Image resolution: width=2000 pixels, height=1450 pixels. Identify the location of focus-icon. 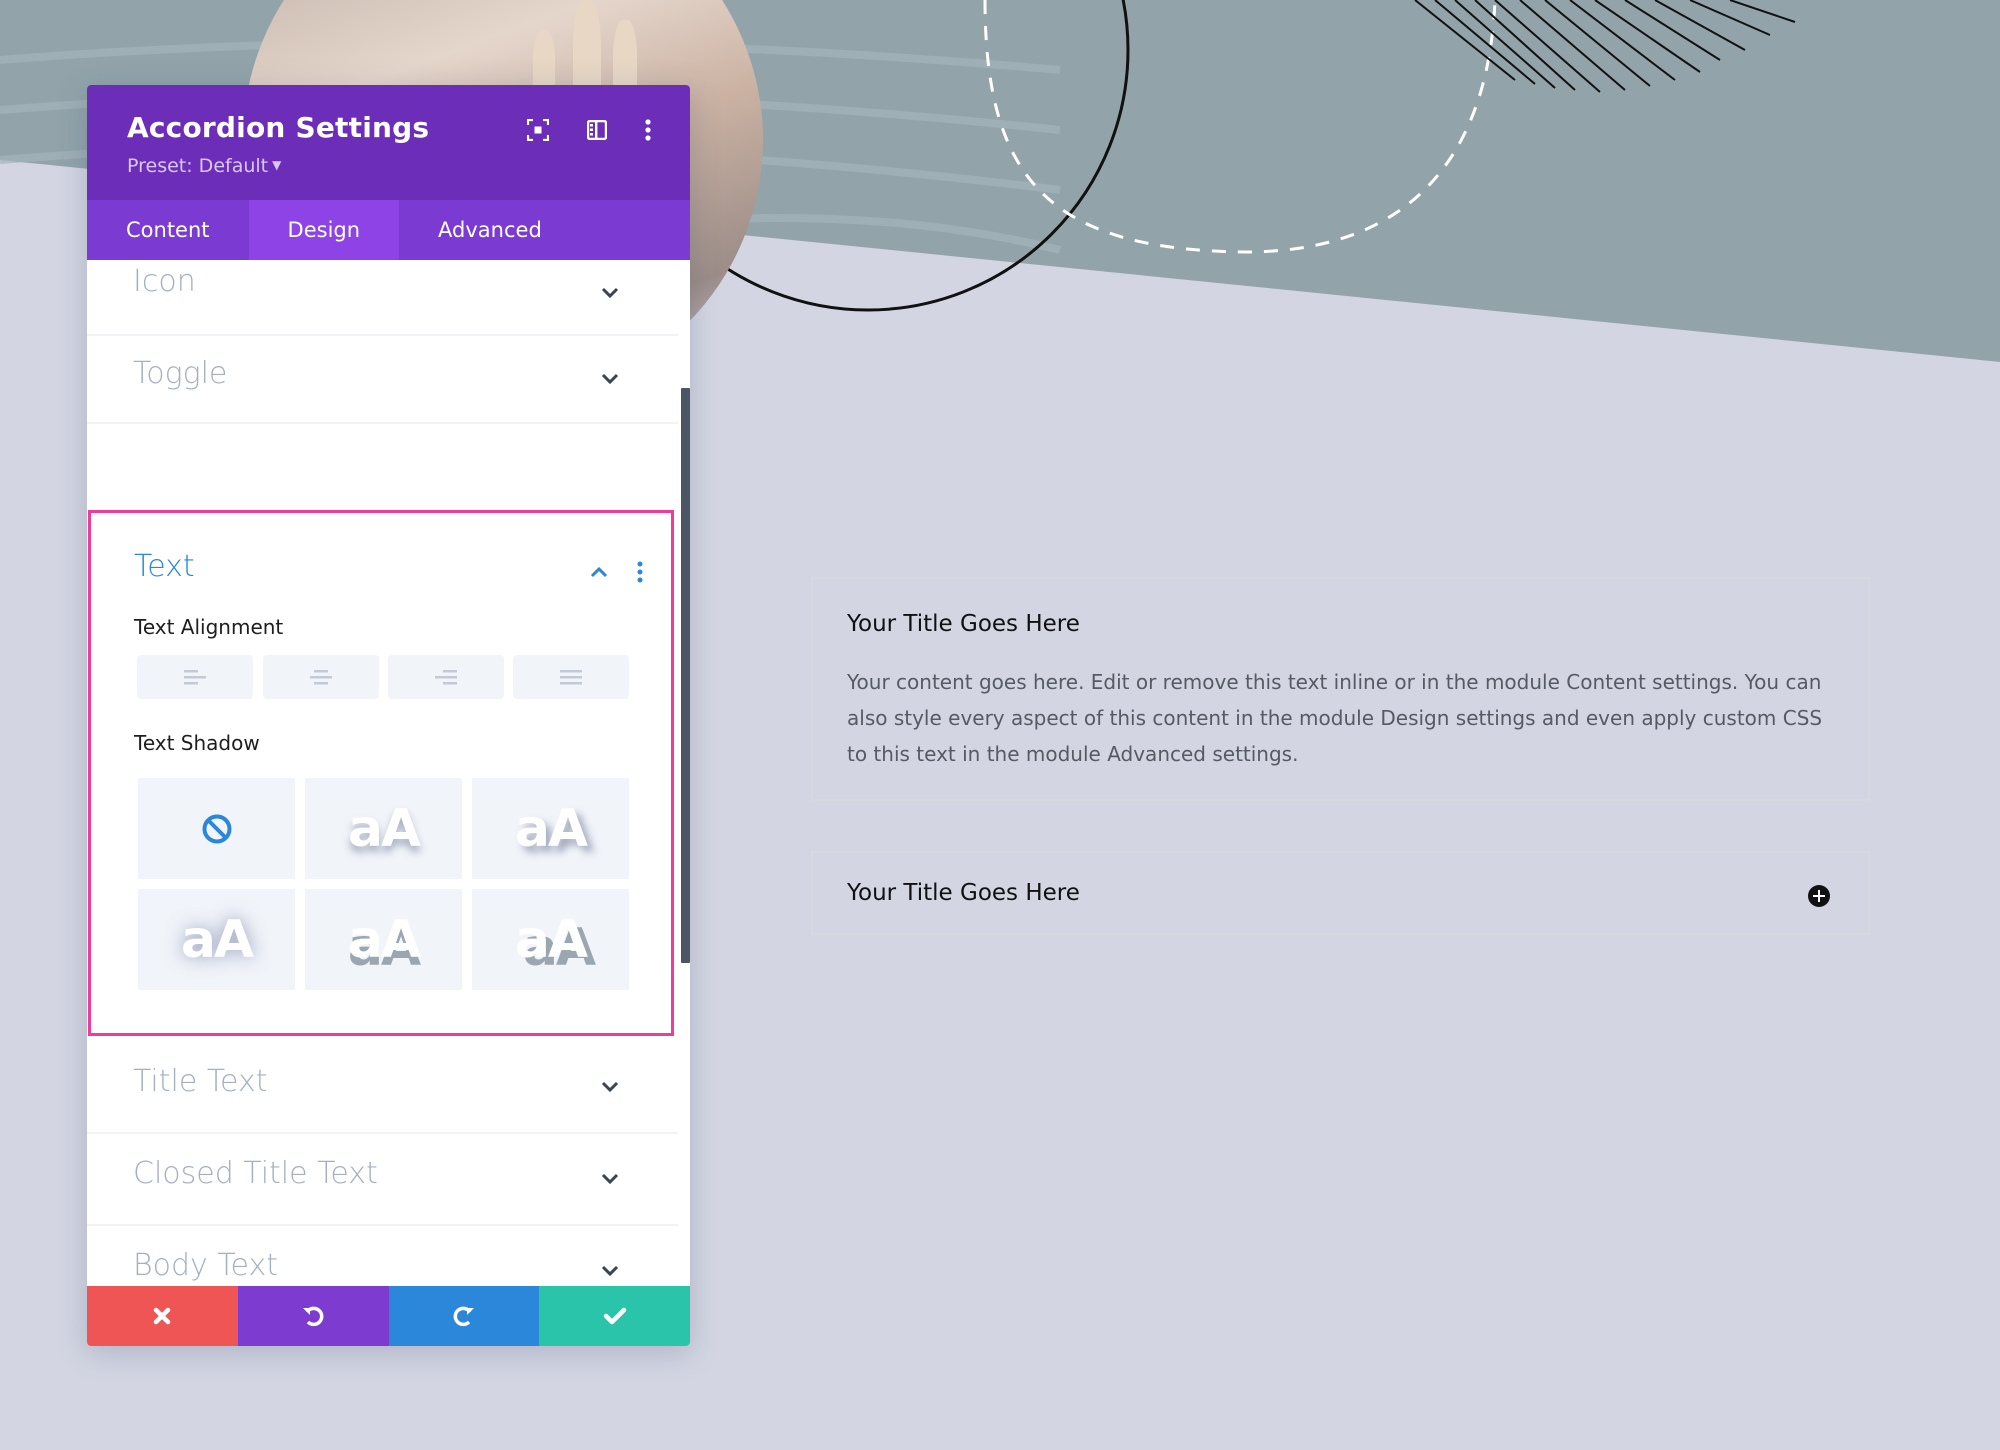
(538, 130).